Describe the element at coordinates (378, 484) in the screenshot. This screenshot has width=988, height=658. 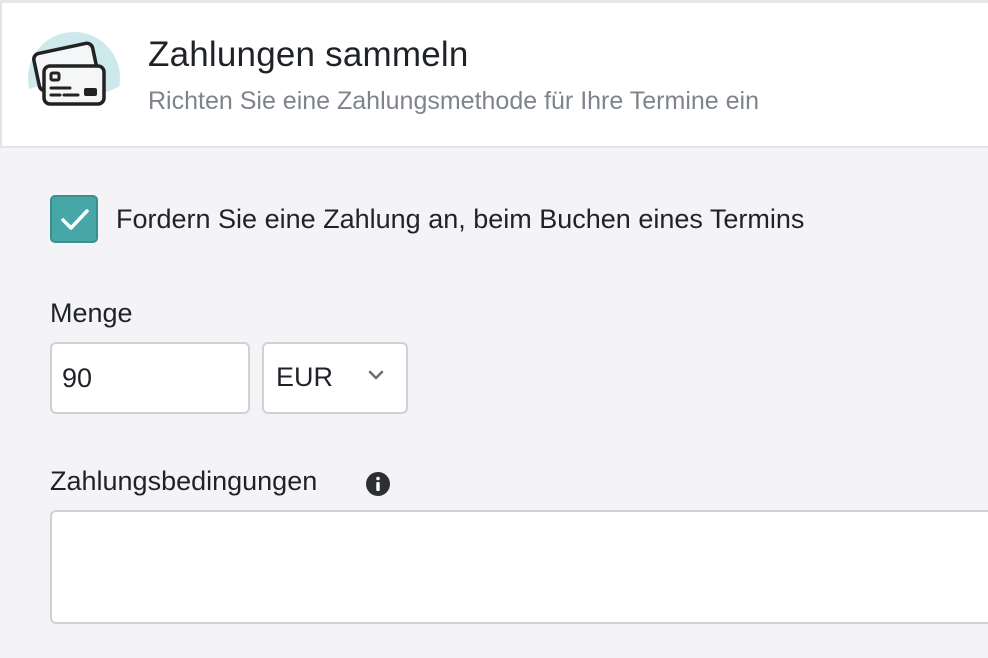
I see `info-icon` at that location.